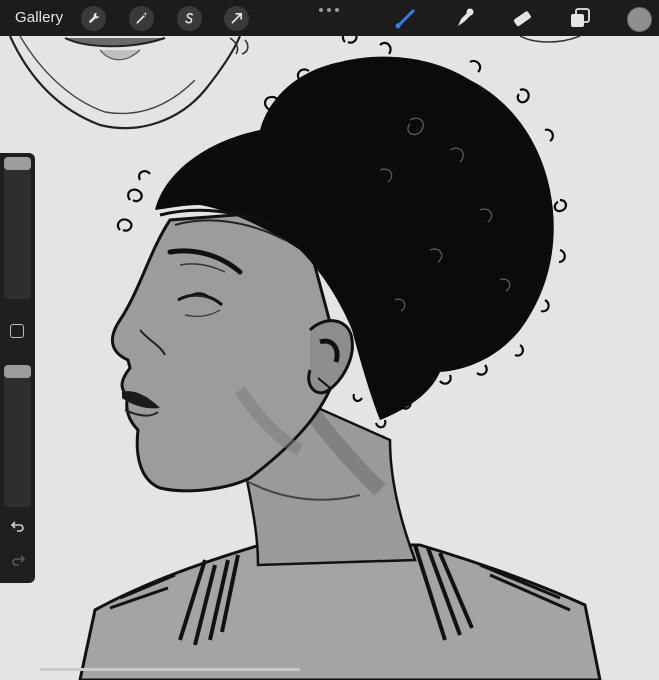  Describe the element at coordinates (639, 19) in the screenshot. I see `color-picker-button` at that location.